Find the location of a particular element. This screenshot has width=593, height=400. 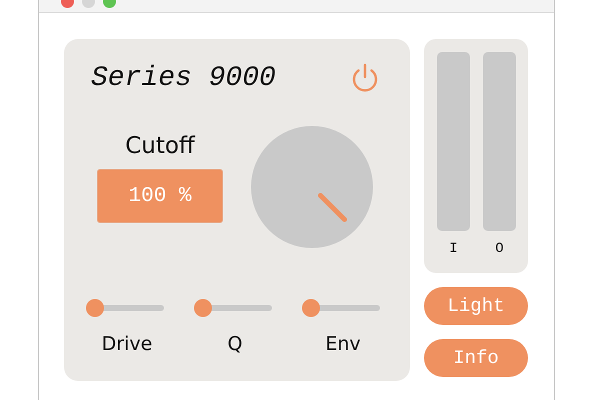

slider-label: Q is located at coordinates (235, 344).